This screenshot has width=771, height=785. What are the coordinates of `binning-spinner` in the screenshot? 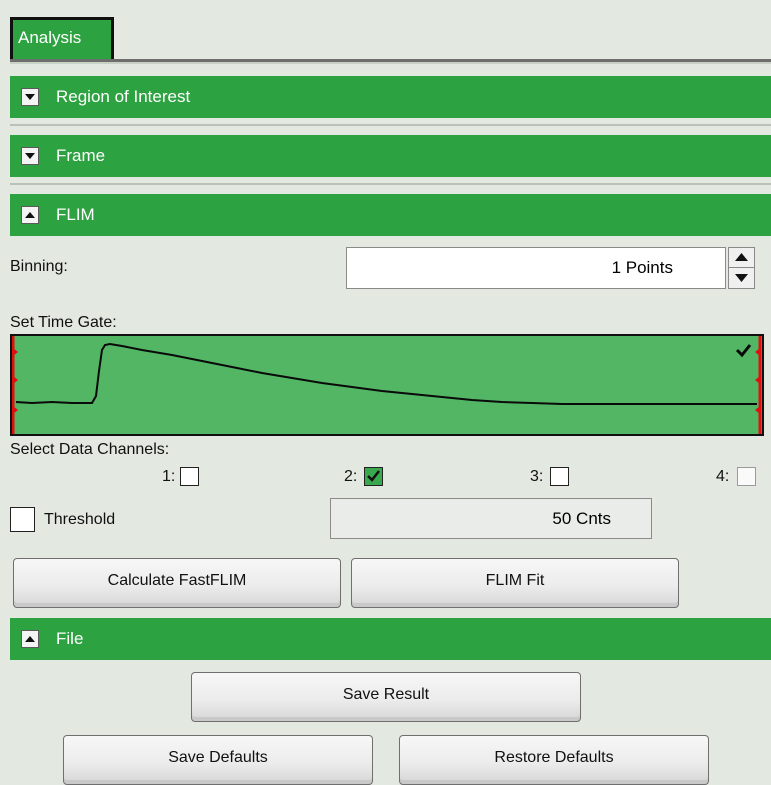 It's located at (741, 268).